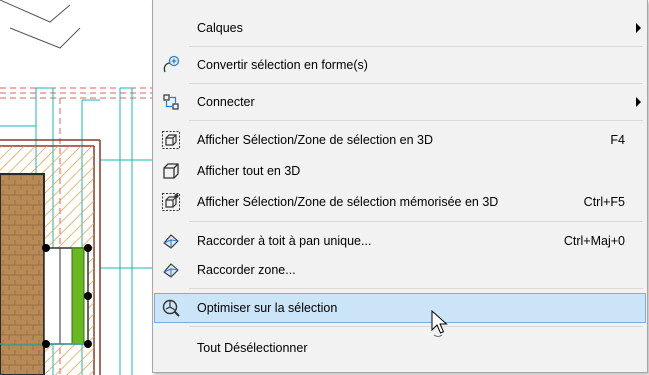  What do you see at coordinates (267, 308) in the screenshot?
I see `menu-item-label: Optimiser sur la sélection` at bounding box center [267, 308].